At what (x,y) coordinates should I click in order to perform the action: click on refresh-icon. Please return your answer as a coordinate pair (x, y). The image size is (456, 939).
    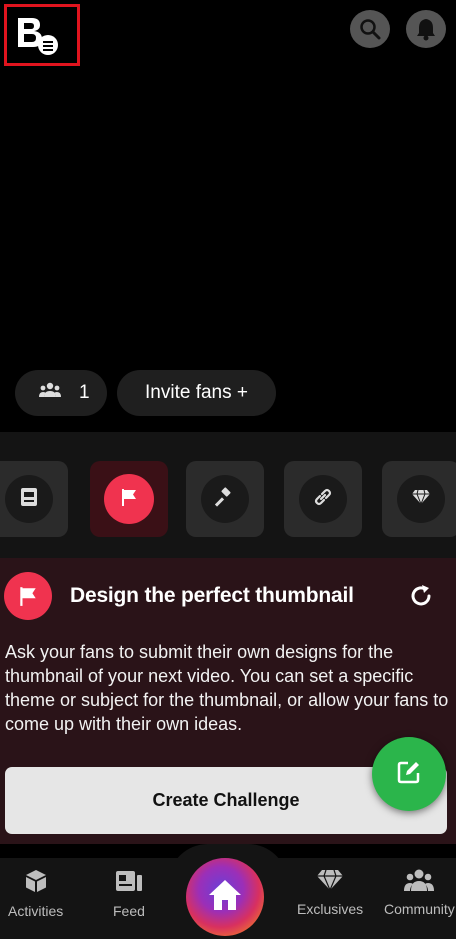
    Looking at the image, I should click on (421, 596).